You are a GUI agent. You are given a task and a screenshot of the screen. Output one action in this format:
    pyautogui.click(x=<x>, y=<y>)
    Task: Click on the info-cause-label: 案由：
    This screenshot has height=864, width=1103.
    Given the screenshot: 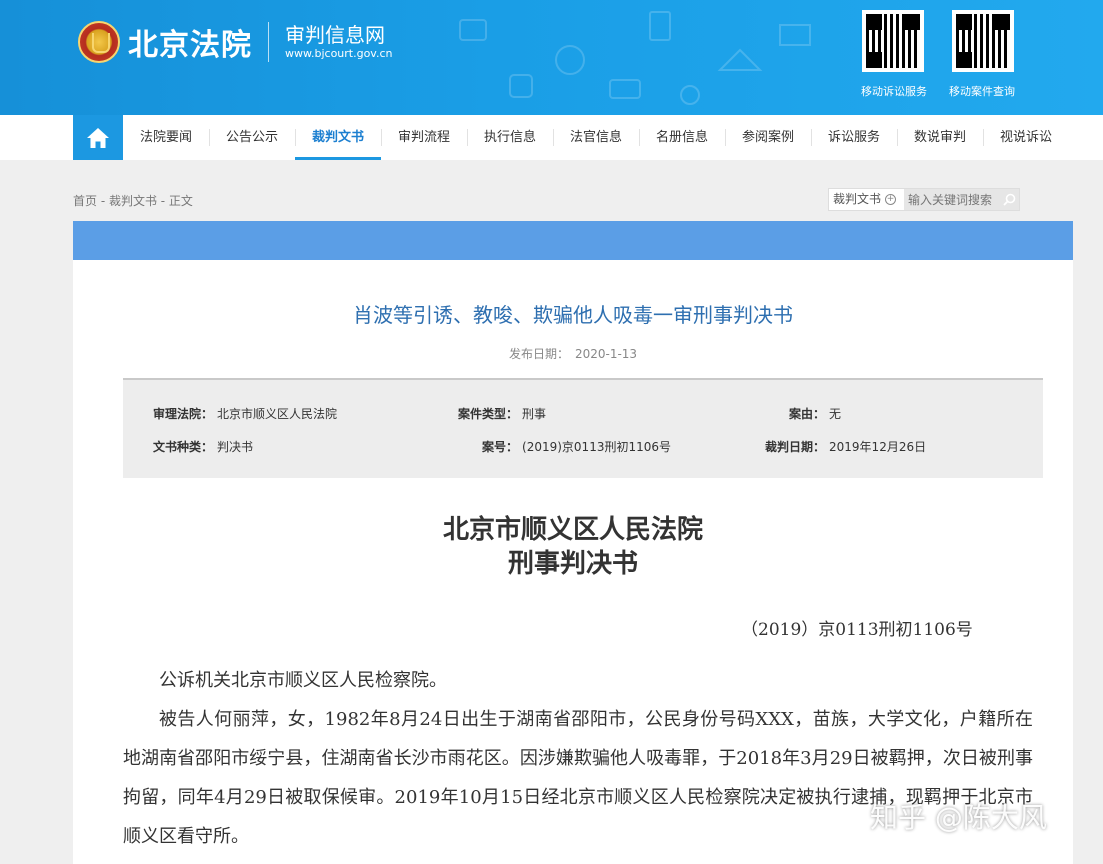 What is the action you would take?
    pyautogui.click(x=807, y=414)
    